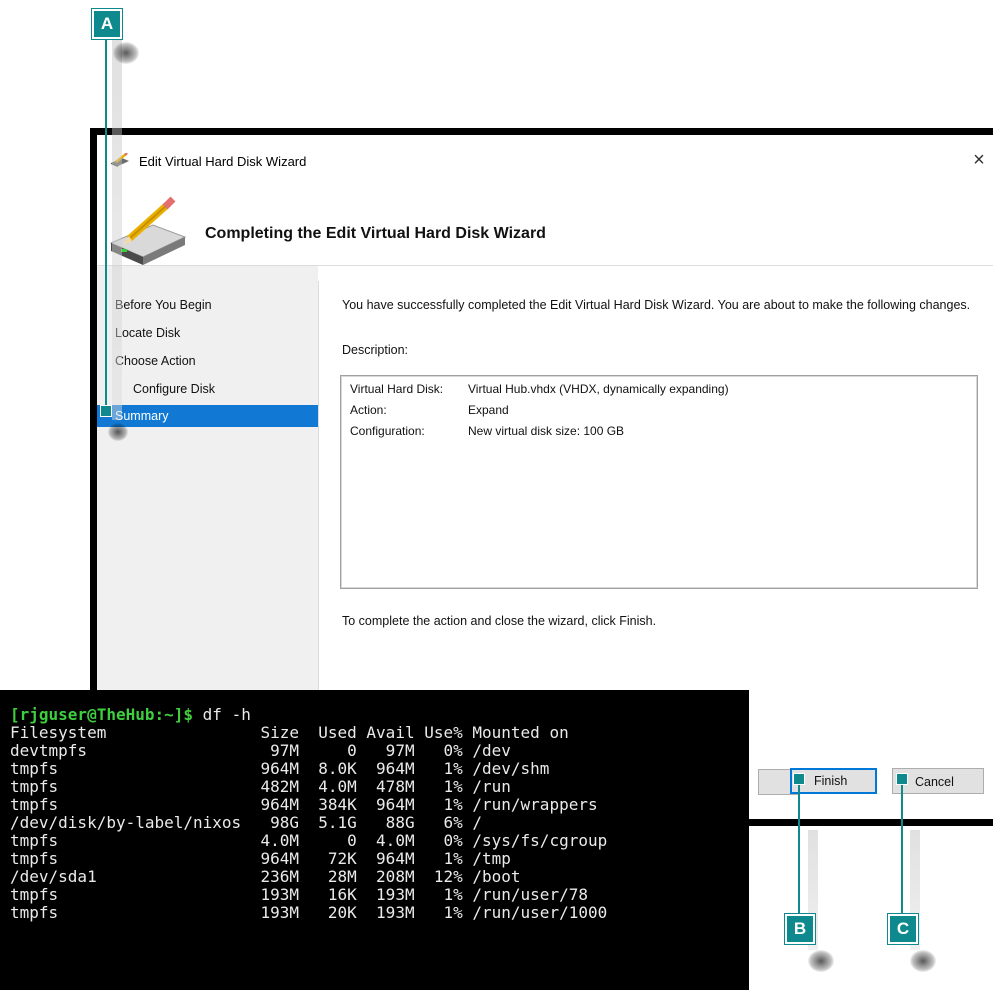 The height and width of the screenshot is (990, 993). Describe the element at coordinates (309, 912) in the screenshot. I see `terminal-output-line: tmpfs 193M 20K 193M 1% /run/user/1000` at that location.